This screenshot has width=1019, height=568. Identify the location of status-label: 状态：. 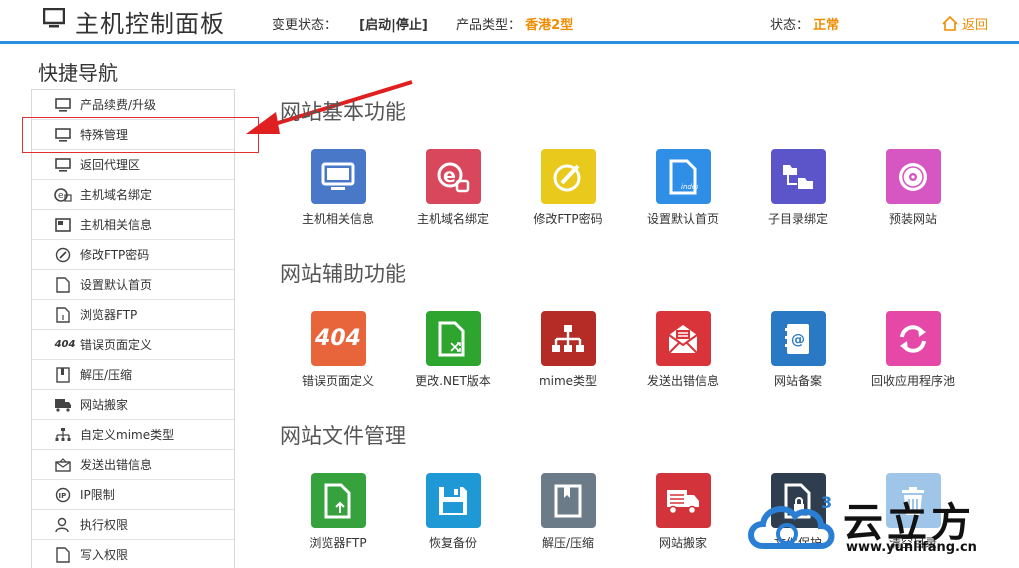
(790, 25).